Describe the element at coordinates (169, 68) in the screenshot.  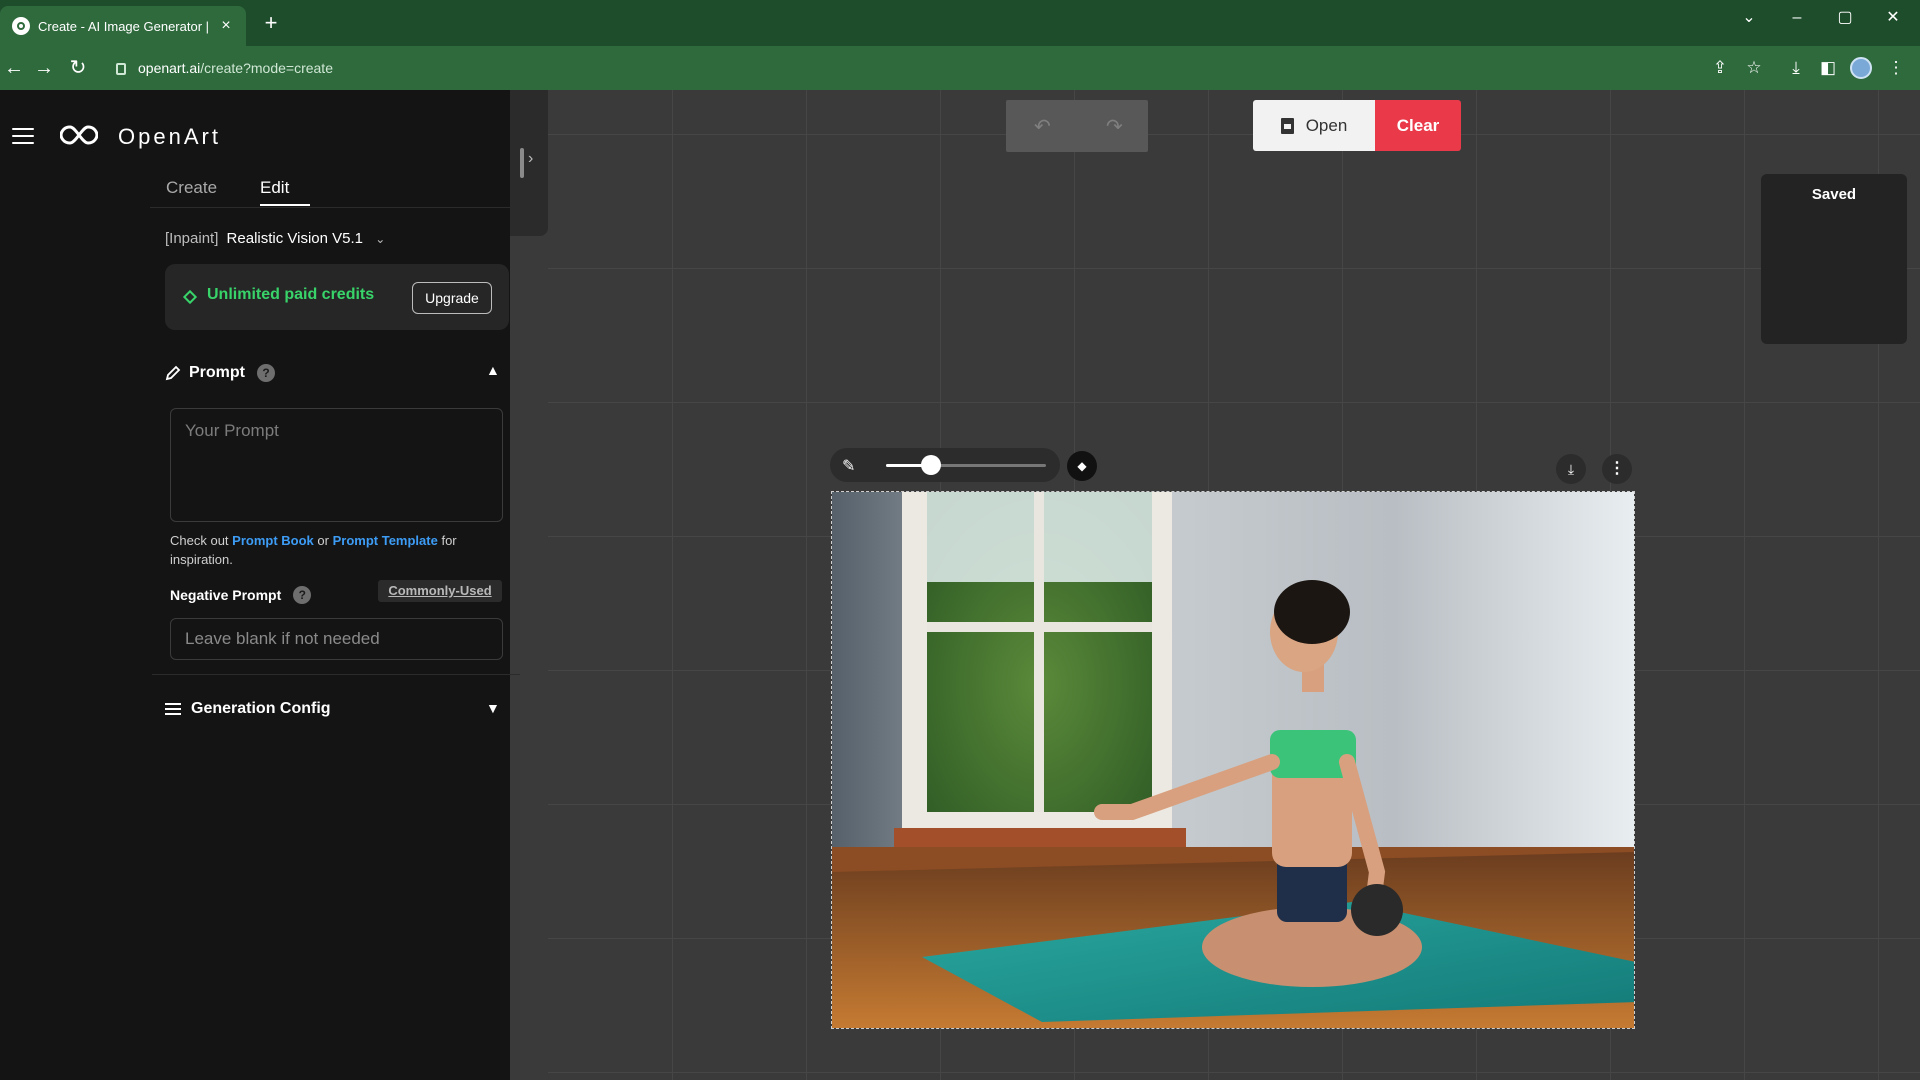
I see `url-host: openart.ai` at that location.